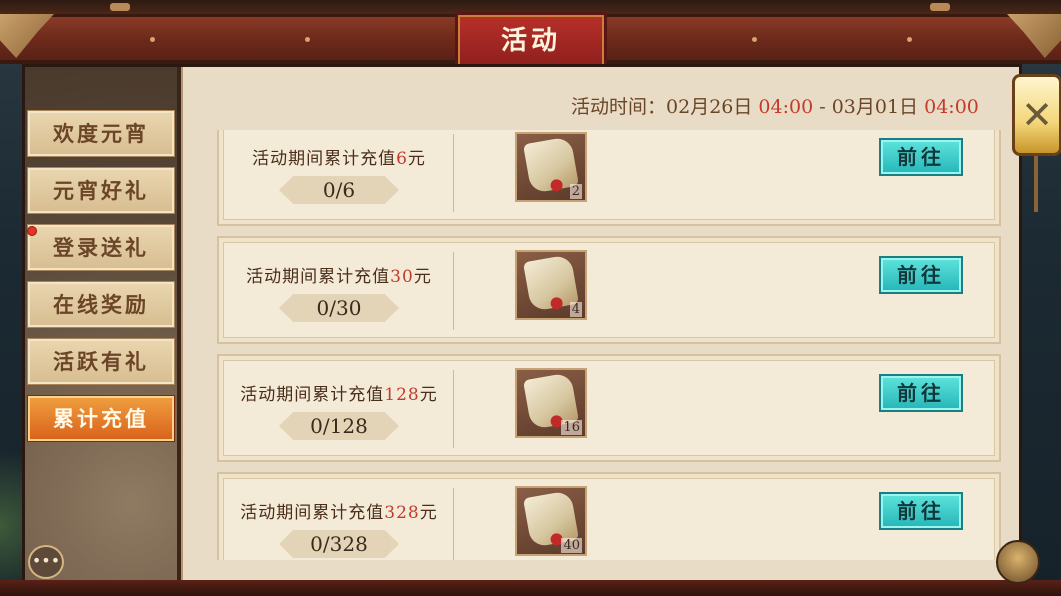  I want to click on reward-item: 16, so click(551, 403).